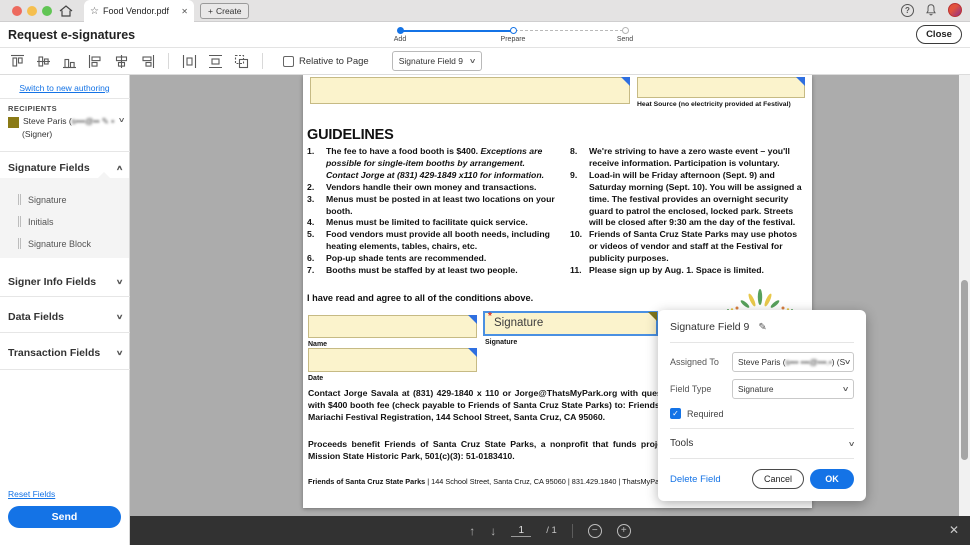 The height and width of the screenshot is (545, 970). Describe the element at coordinates (392, 326) in the screenshot. I see `form-field-name` at that location.